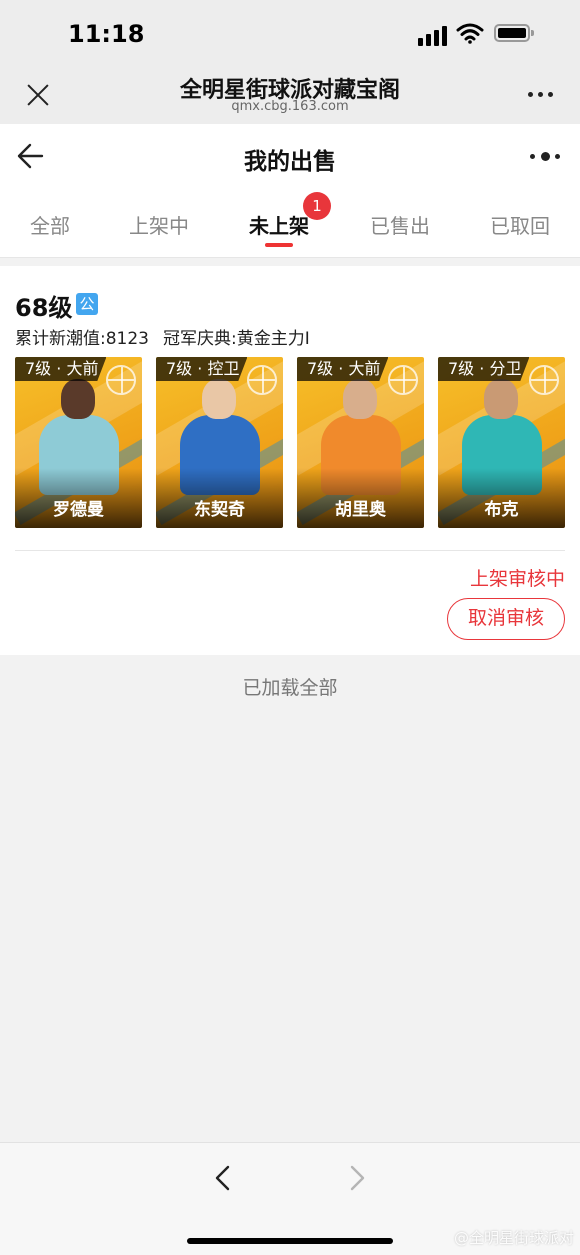  What do you see at coordinates (236, 339) in the screenshot?
I see `champion-info: 冠军庆典:黄金主力I` at bounding box center [236, 339].